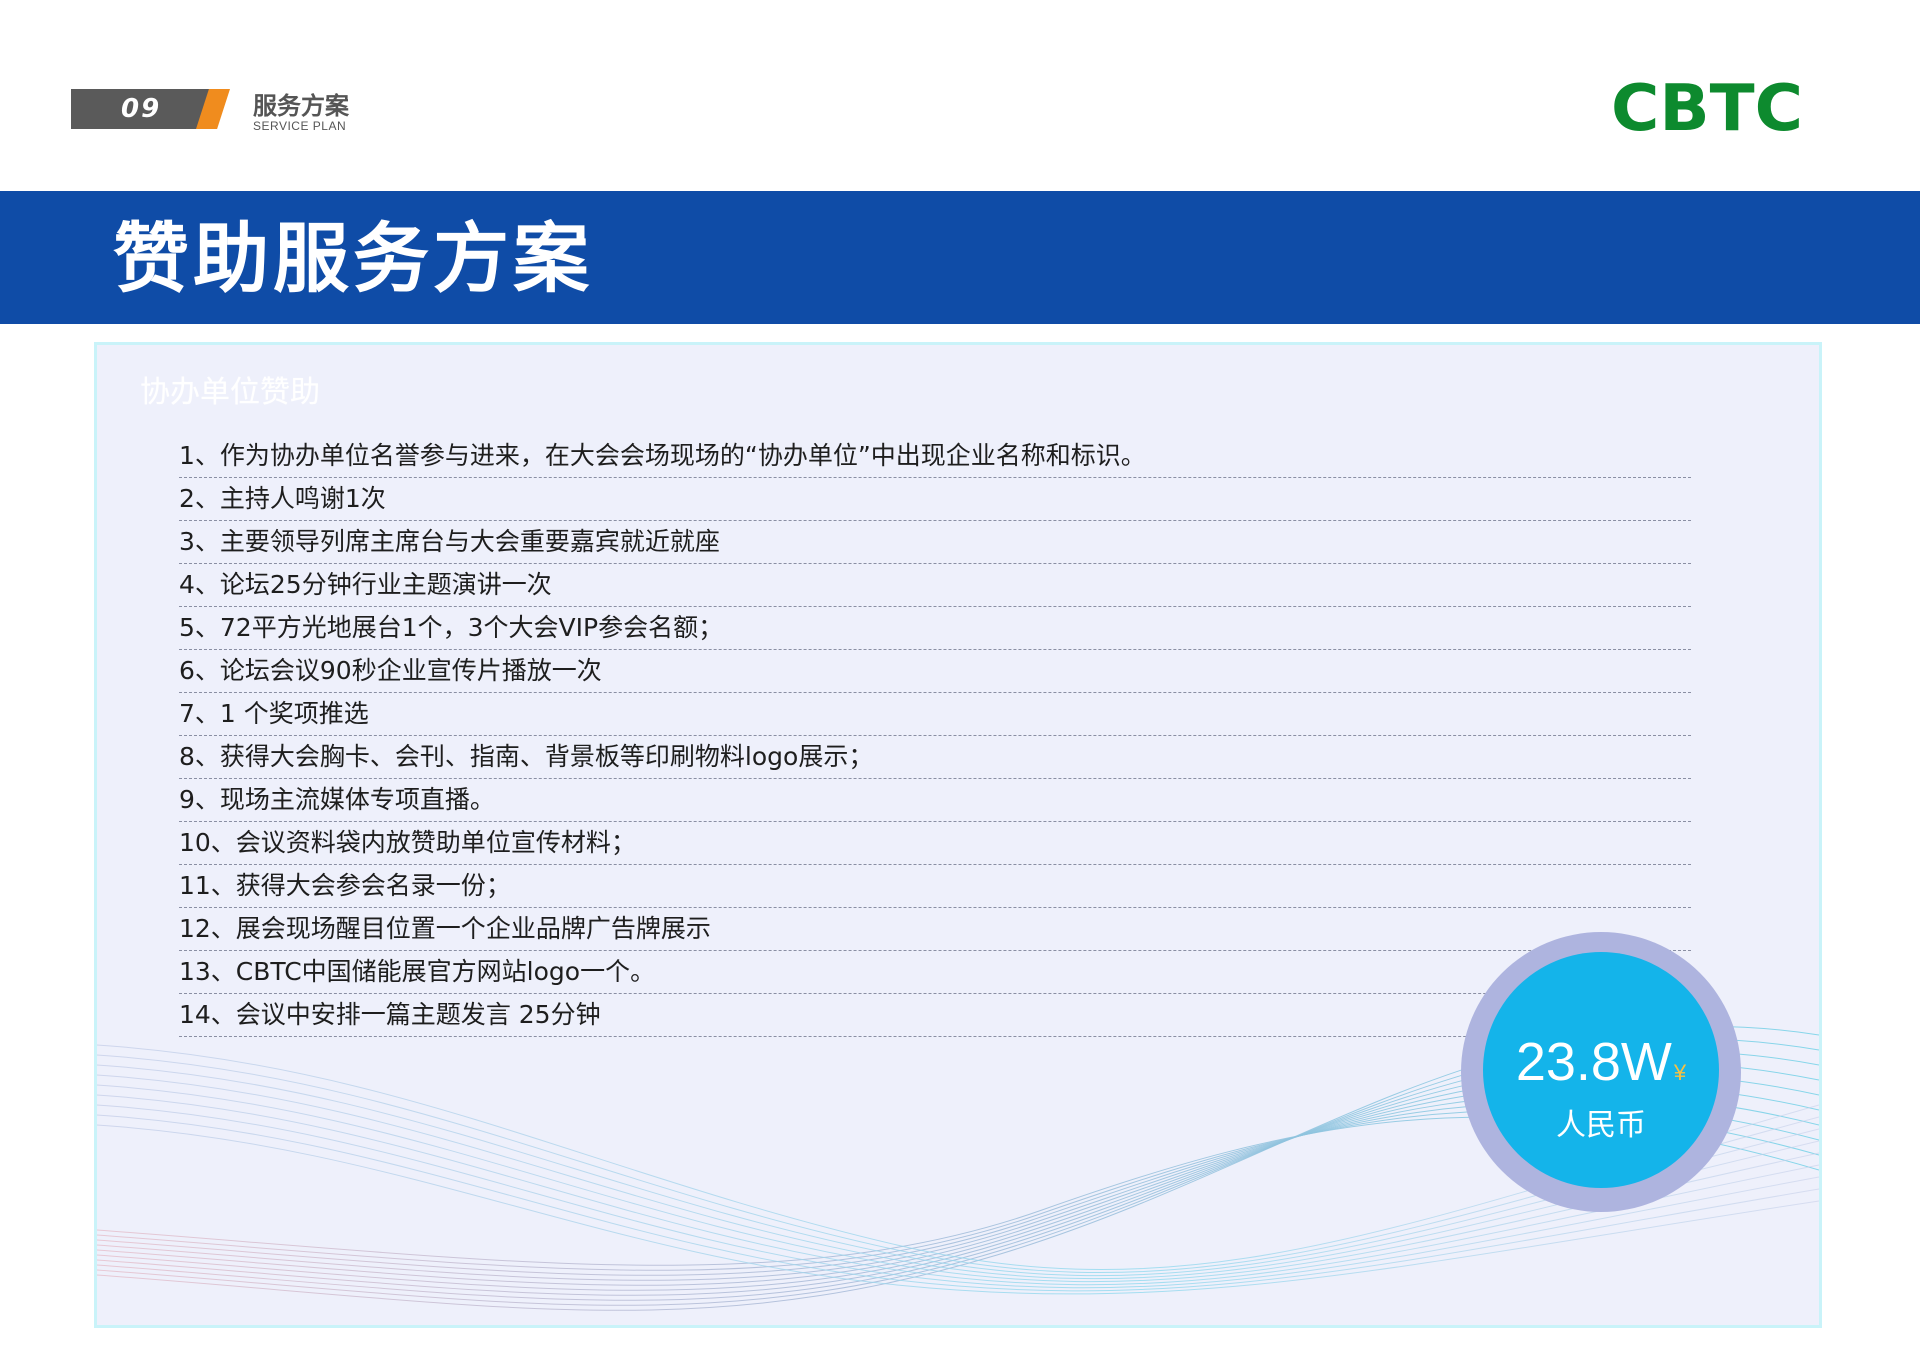 This screenshot has width=1920, height=1357. I want to click on benefit-item: 1、作为协办单位名誉参与进来，在大会会场现场的“协办单位”中出现企业名称和标识。, so click(935, 456).